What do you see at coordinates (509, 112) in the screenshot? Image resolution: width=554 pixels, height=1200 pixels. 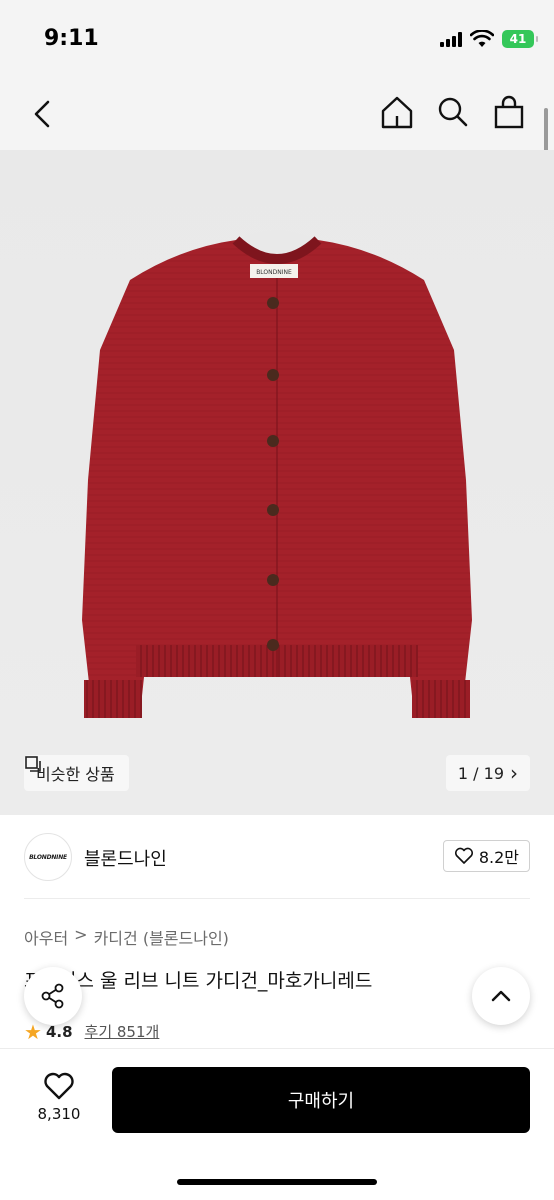 I see `shopping-bag-icon` at bounding box center [509, 112].